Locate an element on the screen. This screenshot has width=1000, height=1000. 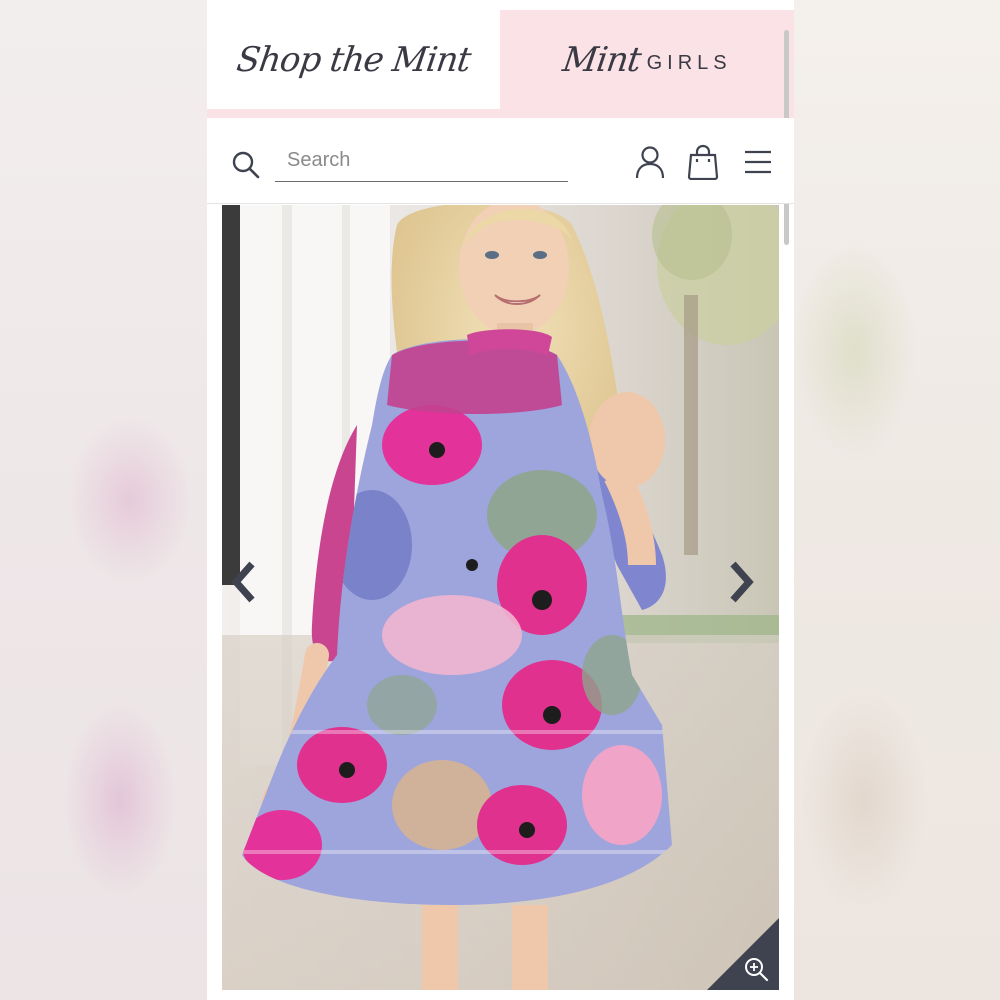
shopping-bag-icon is located at coordinates (703, 162).